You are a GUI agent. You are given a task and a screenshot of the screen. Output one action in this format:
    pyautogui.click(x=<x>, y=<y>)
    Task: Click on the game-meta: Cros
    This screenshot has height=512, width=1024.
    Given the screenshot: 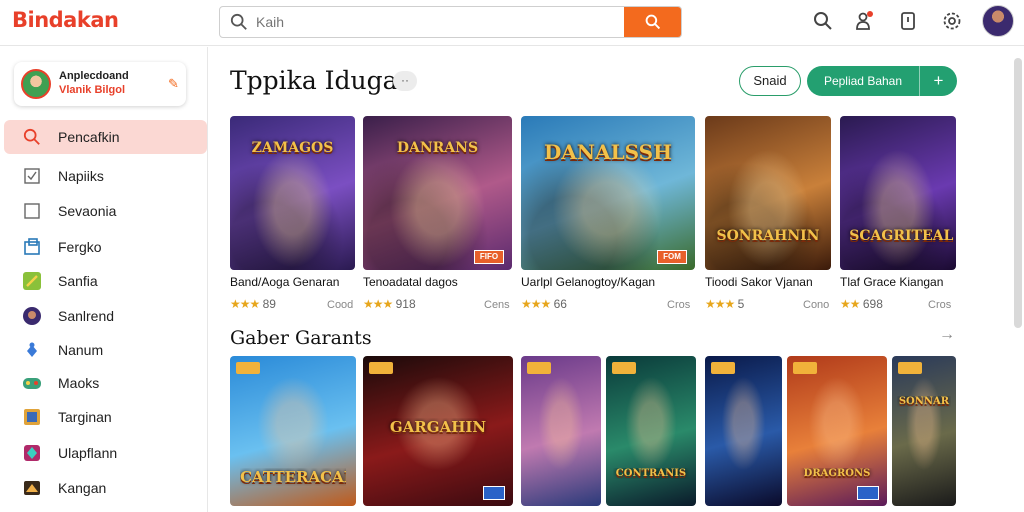 What is the action you would take?
    pyautogui.click(x=940, y=305)
    